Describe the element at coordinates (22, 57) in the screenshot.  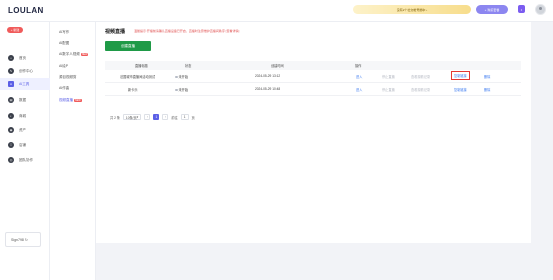
I see `sidebar-item-label: 首页` at that location.